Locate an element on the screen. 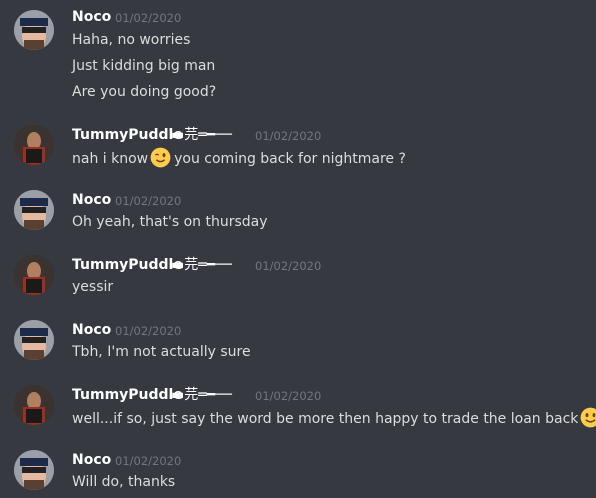 This screenshot has height=498, width=596. message-text: Oh yeah, that's on thursday is located at coordinates (170, 222).